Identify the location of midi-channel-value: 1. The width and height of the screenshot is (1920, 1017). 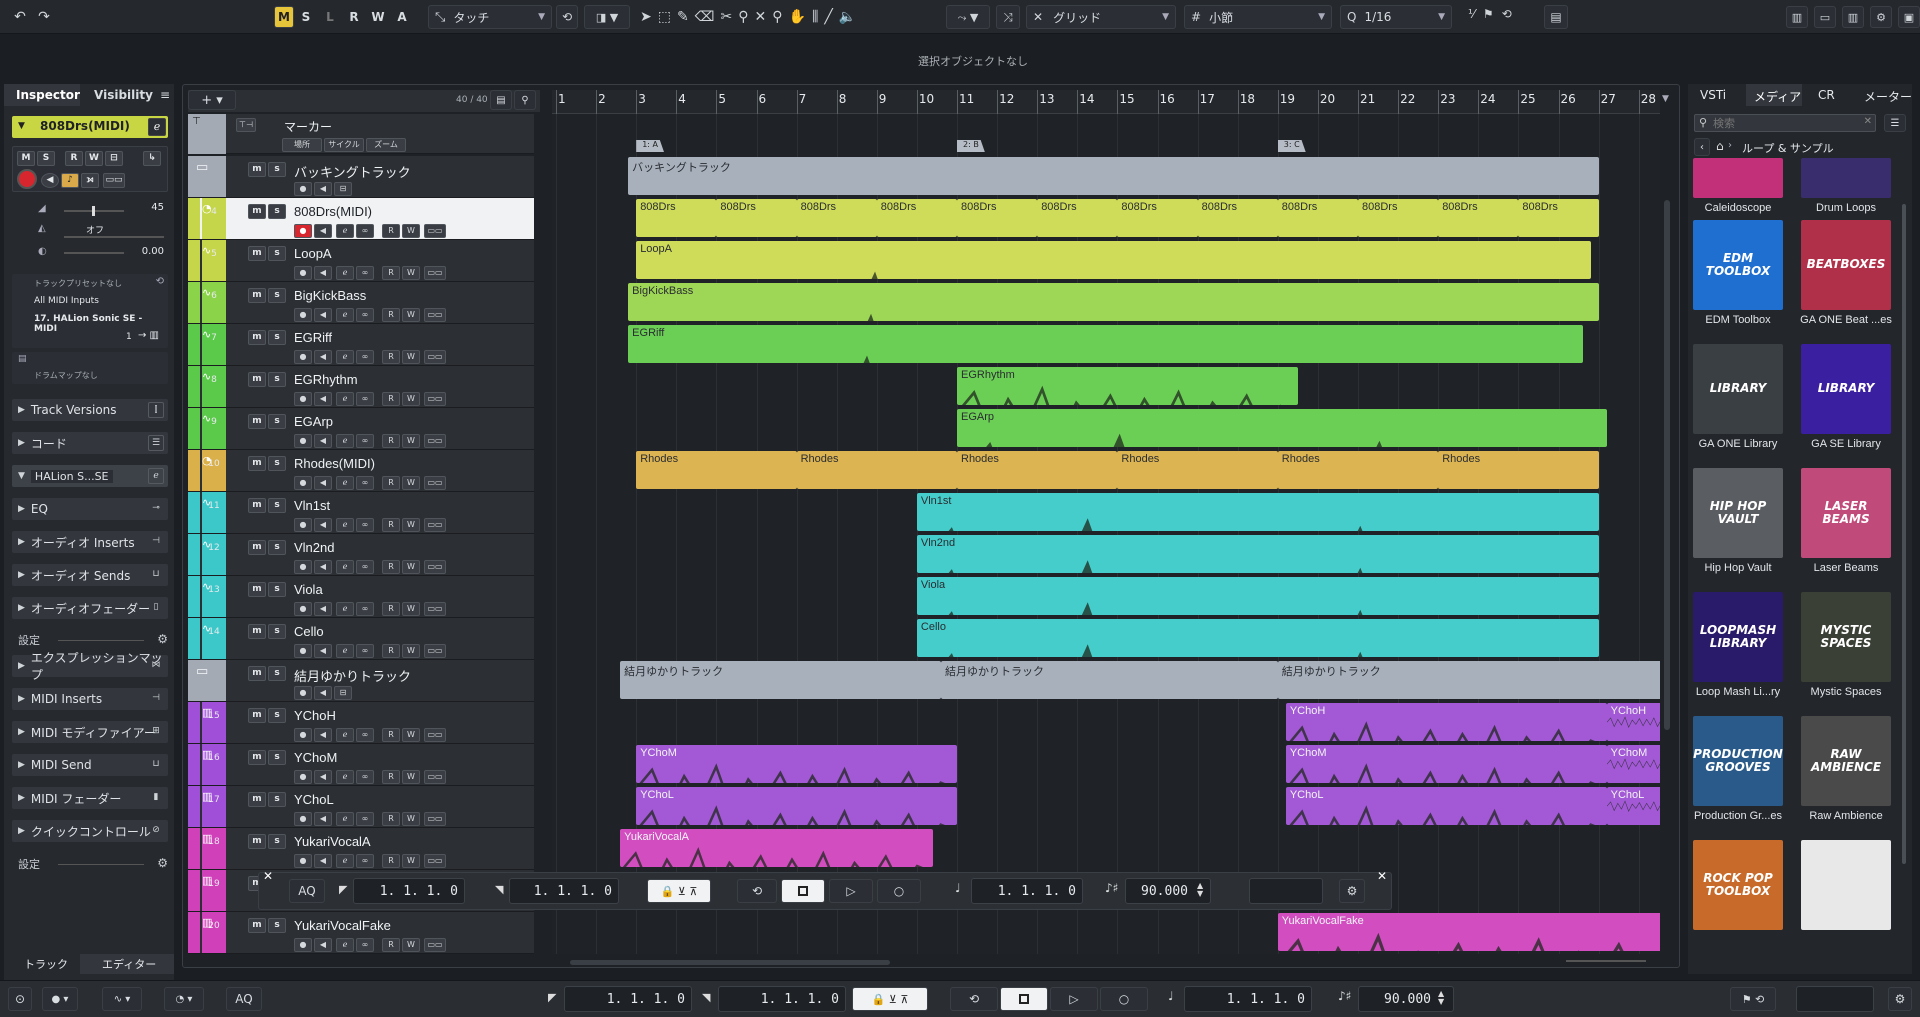
(129, 337).